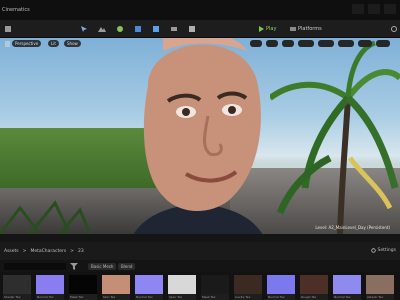 The width and height of the screenshot is (400, 300). Describe the element at coordinates (48, 251) in the screenshot. I see `breadcrumb-metacharacters: MetaCharacters` at that location.